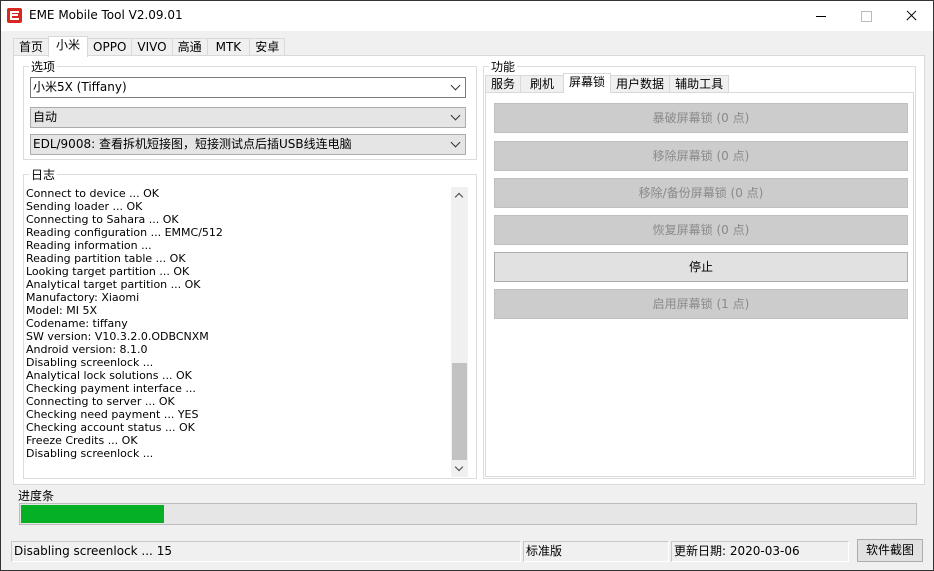 The width and height of the screenshot is (934, 571). Describe the element at coordinates (113, 284) in the screenshot. I see `log-line: Analytical target partition ... OK` at that location.